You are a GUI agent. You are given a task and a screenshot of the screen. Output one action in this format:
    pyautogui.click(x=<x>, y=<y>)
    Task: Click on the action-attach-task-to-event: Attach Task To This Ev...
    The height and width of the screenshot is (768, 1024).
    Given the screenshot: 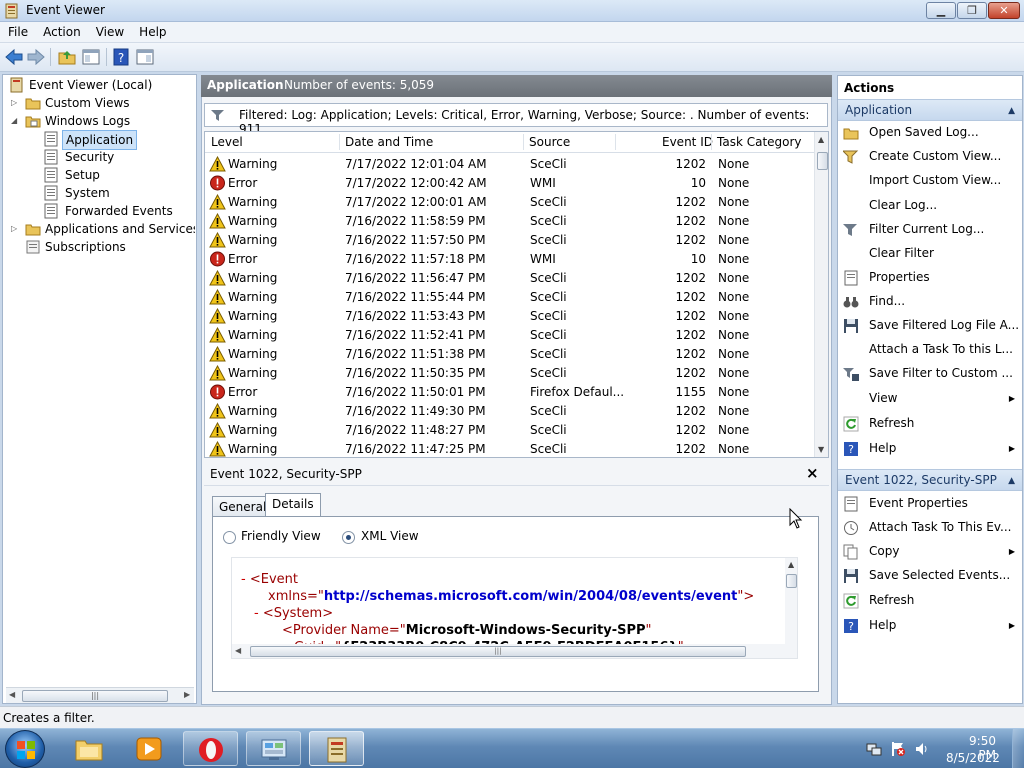 What is the action you would take?
    pyautogui.click(x=930, y=528)
    